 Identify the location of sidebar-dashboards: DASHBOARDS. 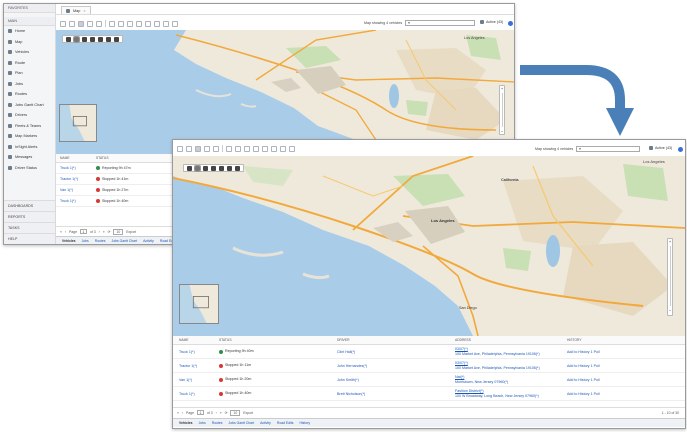
(29, 205).